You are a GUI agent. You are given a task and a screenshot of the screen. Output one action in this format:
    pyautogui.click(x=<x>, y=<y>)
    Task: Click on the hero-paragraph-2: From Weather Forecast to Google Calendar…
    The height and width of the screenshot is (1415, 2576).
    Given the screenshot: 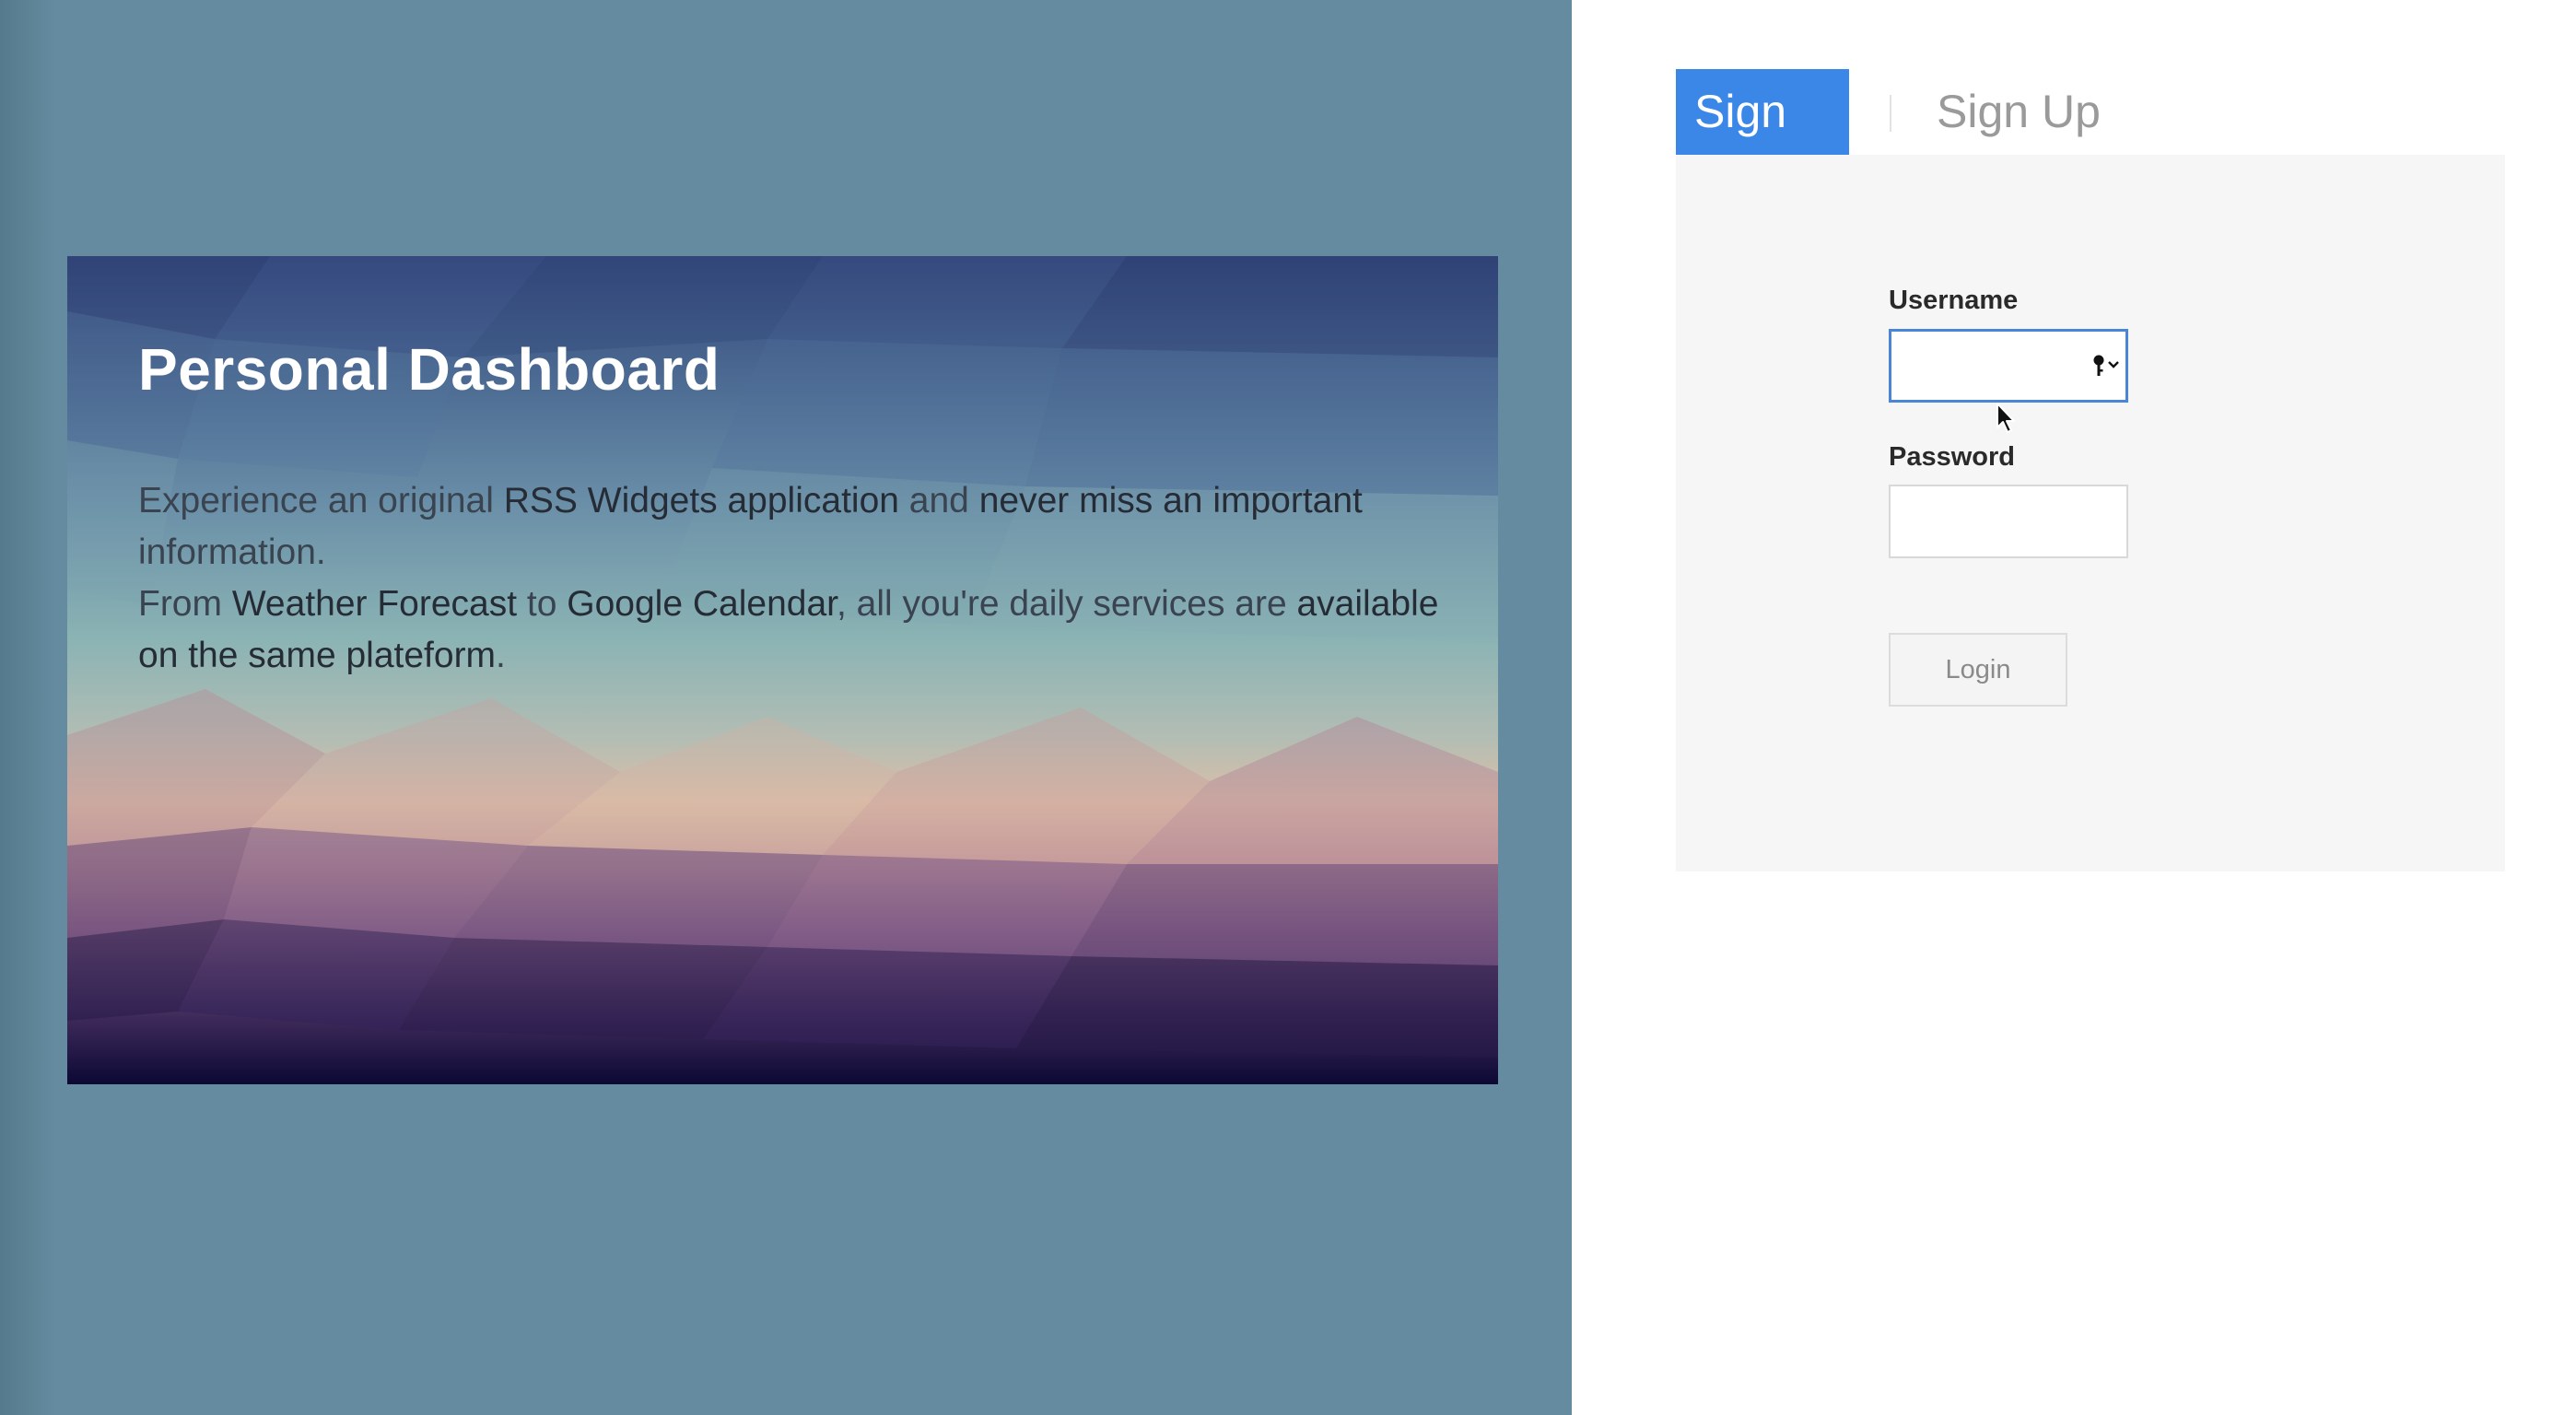 What is the action you would take?
    pyautogui.click(x=792, y=630)
    